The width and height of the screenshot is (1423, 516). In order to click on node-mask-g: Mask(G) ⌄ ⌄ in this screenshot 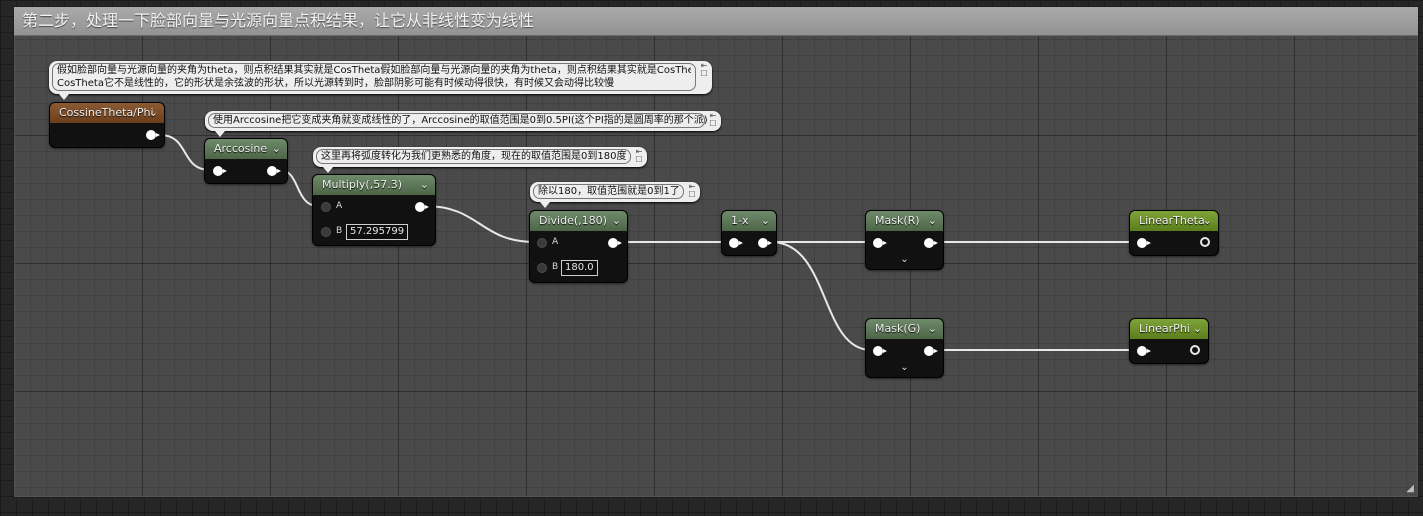, I will do `click(904, 348)`.